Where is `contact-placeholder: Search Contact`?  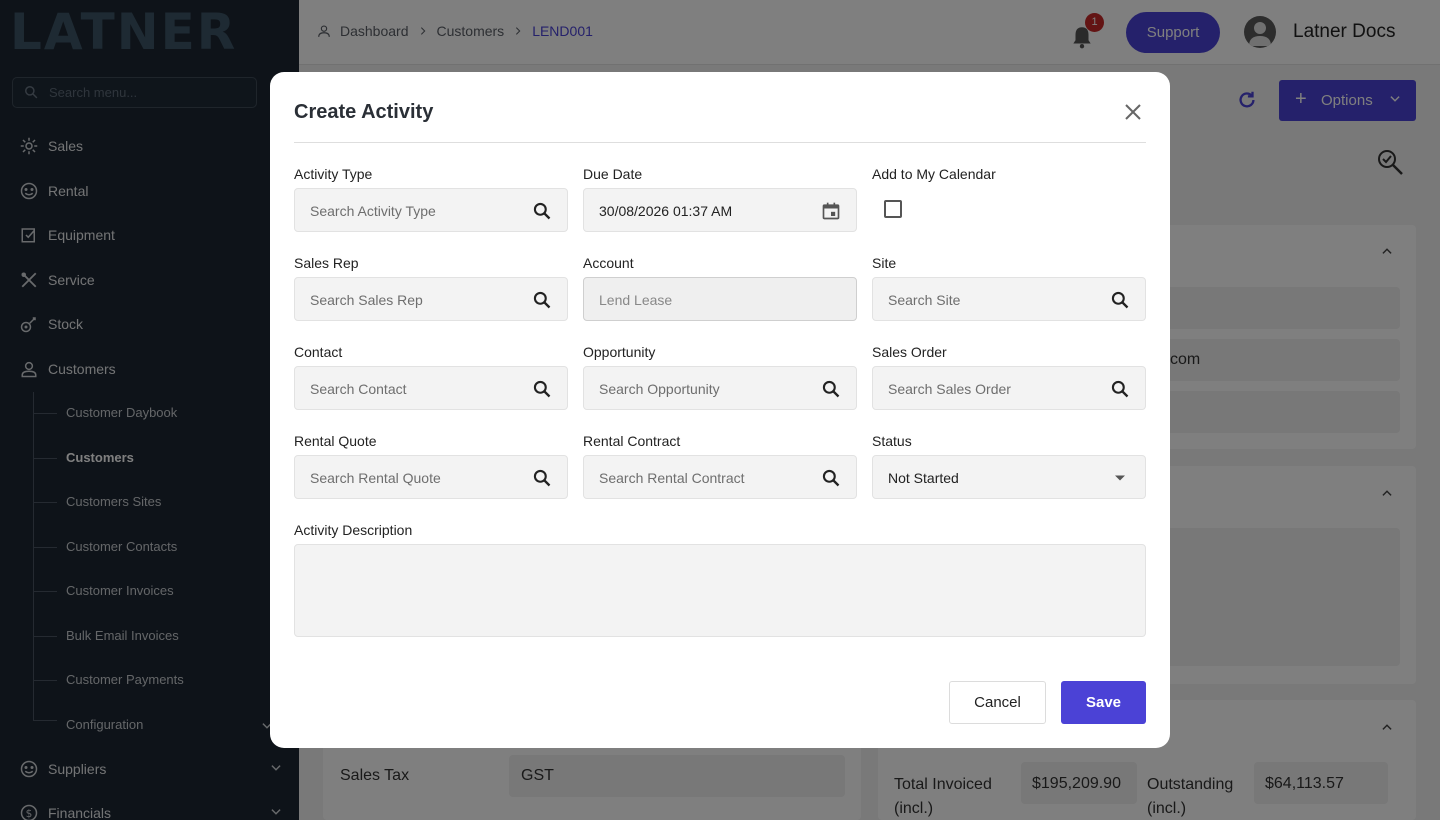 contact-placeholder: Search Contact is located at coordinates (358, 389).